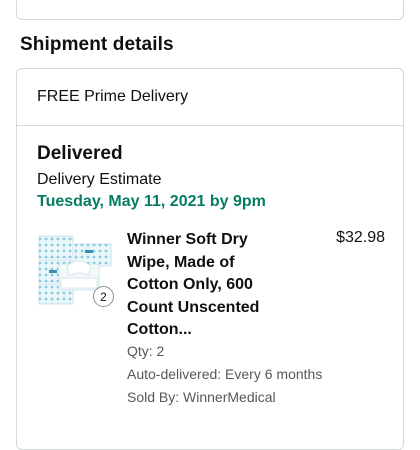  What do you see at coordinates (210, 10) in the screenshot?
I see `previous-card` at bounding box center [210, 10].